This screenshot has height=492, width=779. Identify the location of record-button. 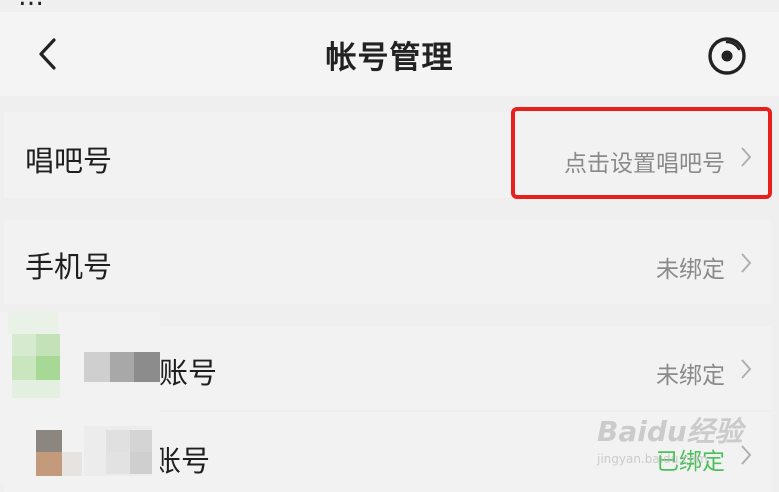
(727, 56).